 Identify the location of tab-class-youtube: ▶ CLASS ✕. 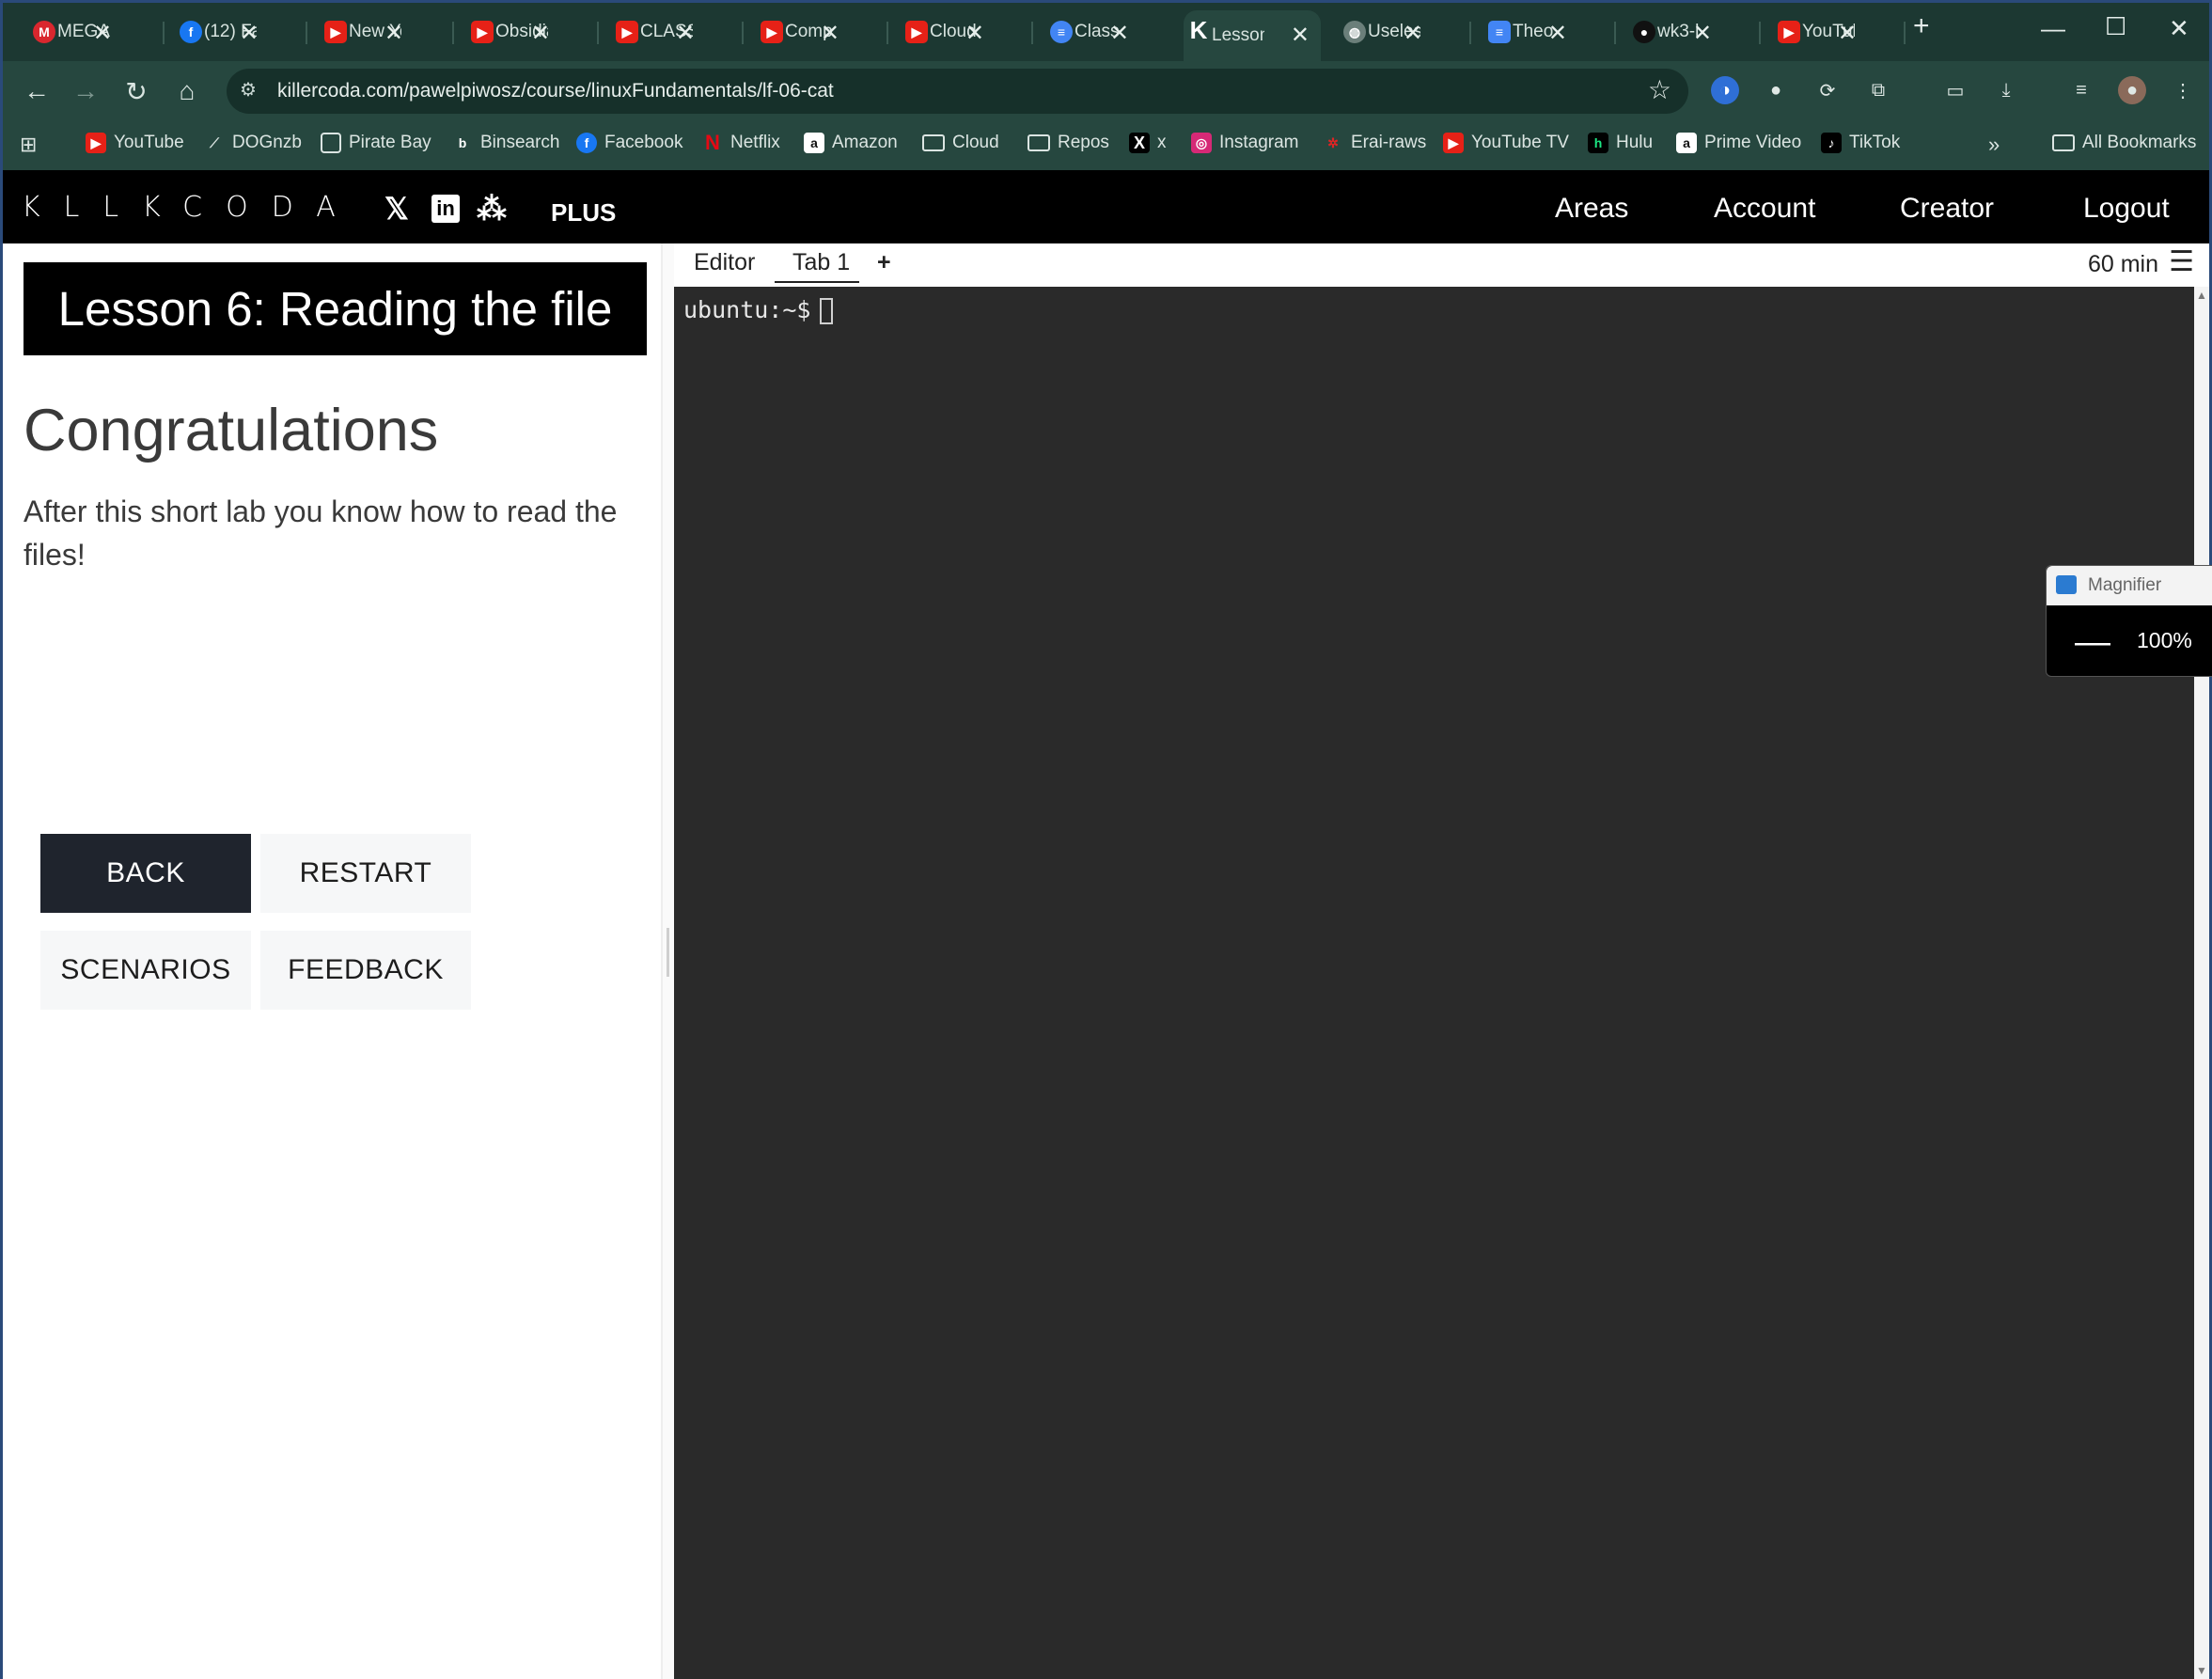
(653, 32).